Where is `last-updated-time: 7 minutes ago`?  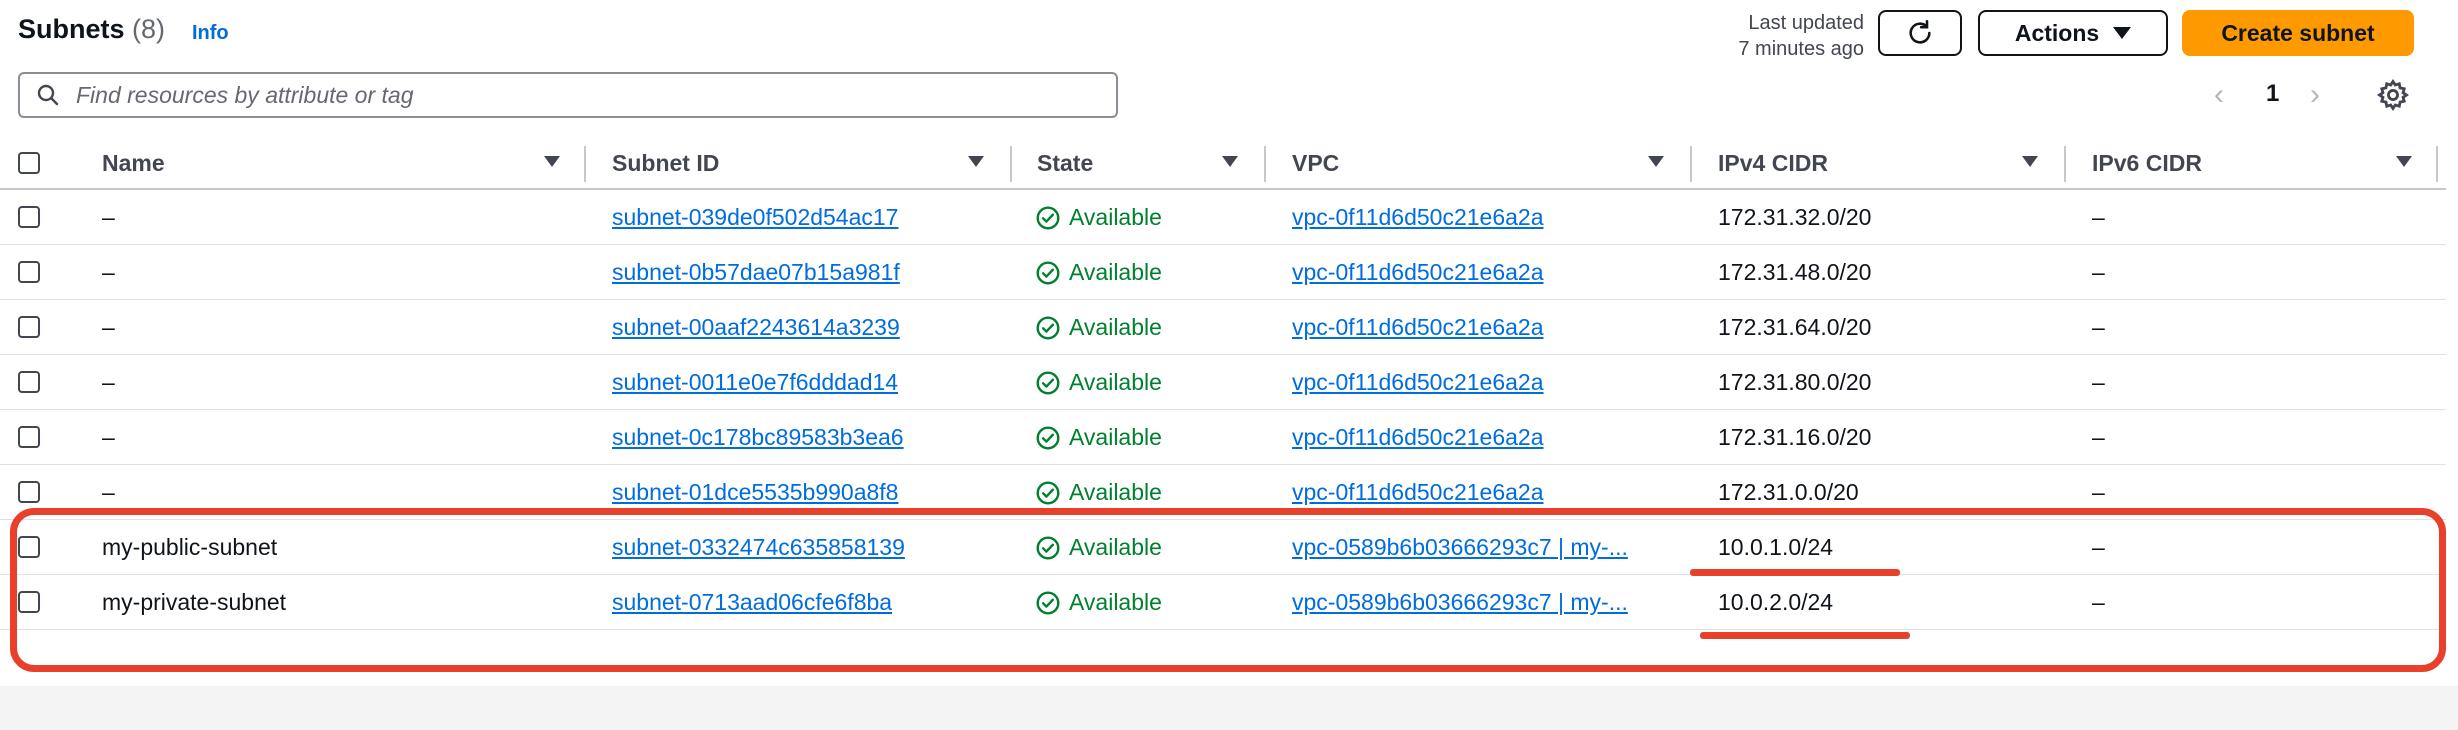 last-updated-time: 7 minutes ago is located at coordinates (1801, 49).